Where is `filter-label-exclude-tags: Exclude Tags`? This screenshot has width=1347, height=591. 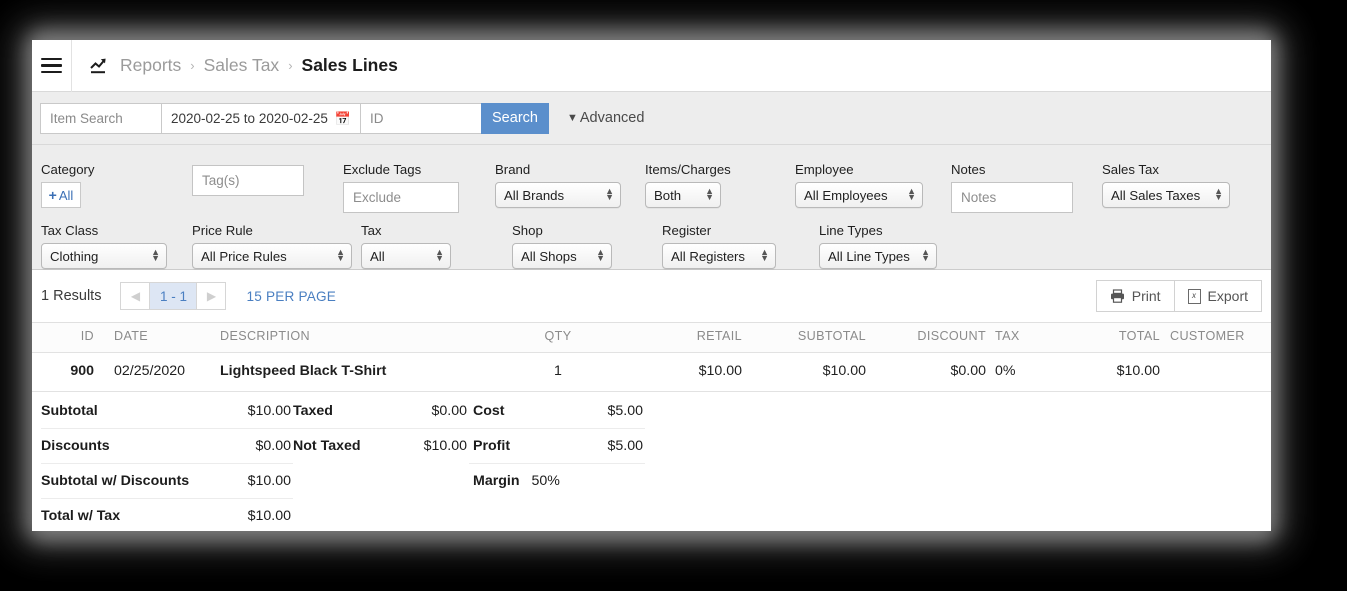
filter-label-exclude-tags: Exclude Tags is located at coordinates (382, 169).